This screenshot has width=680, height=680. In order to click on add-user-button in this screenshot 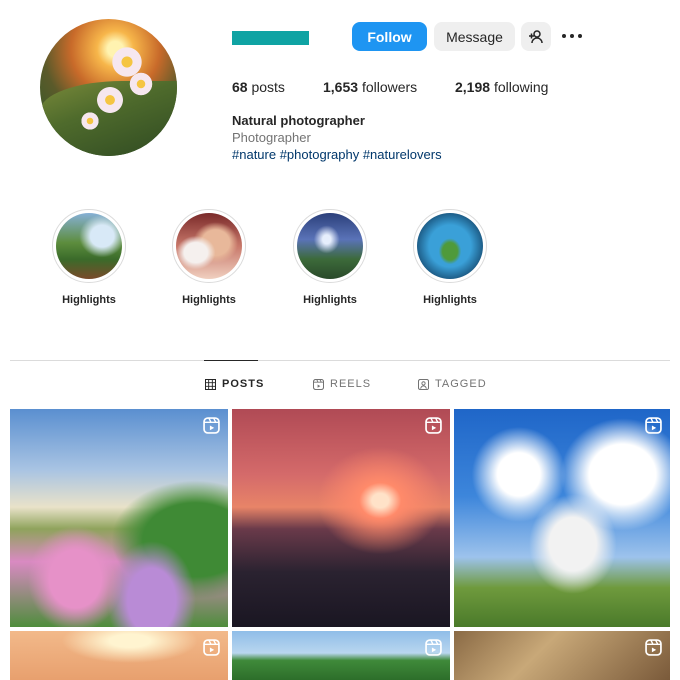, I will do `click(536, 36)`.